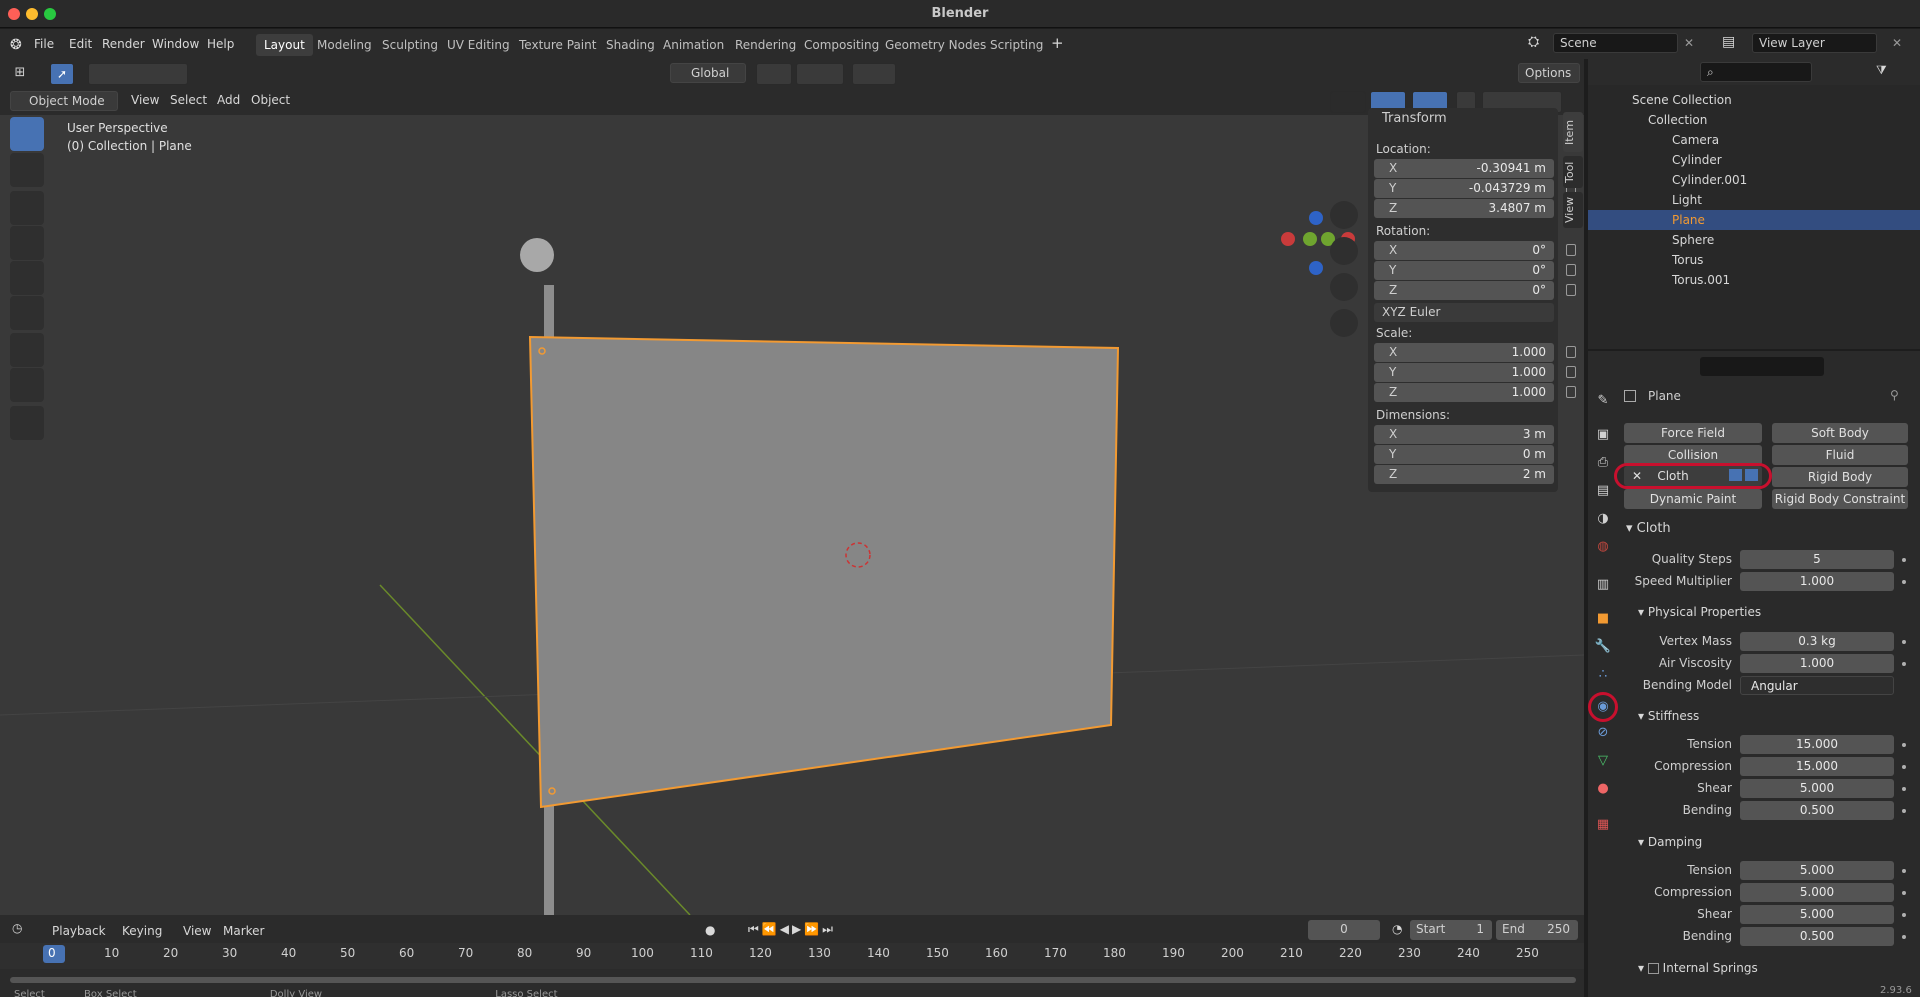  I want to click on filter-icon: ⧩, so click(1881, 70).